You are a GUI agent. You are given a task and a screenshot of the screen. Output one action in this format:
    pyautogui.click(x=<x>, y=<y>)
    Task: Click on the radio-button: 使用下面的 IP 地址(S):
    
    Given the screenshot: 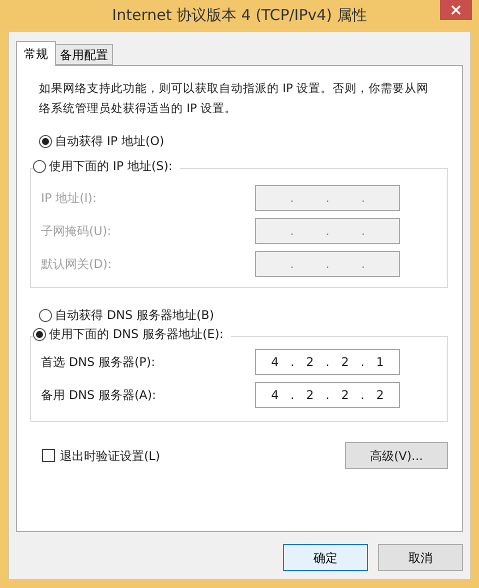 What is the action you would take?
    pyautogui.click(x=102, y=166)
    